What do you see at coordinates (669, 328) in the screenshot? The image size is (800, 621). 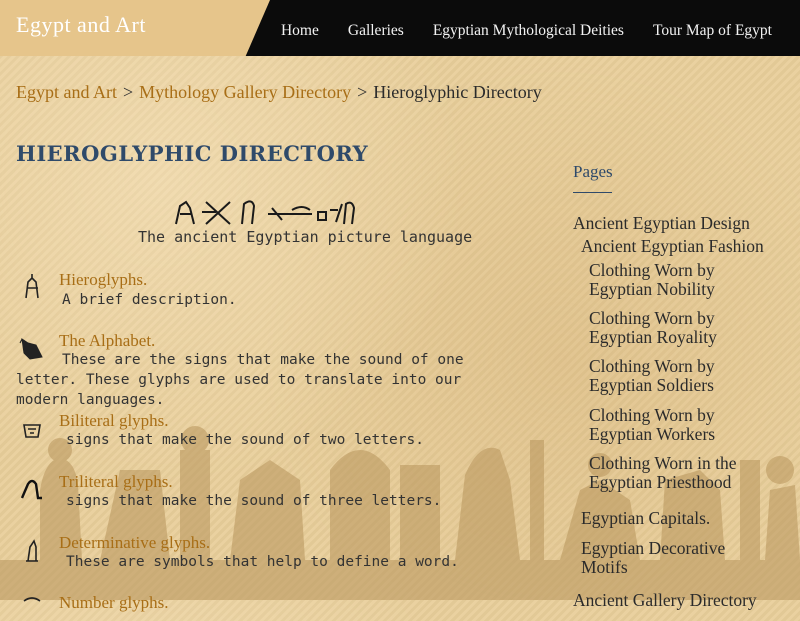 I see `sidebar-item-clothing-royality: Clothing Worn by Egyptian Royality` at bounding box center [669, 328].